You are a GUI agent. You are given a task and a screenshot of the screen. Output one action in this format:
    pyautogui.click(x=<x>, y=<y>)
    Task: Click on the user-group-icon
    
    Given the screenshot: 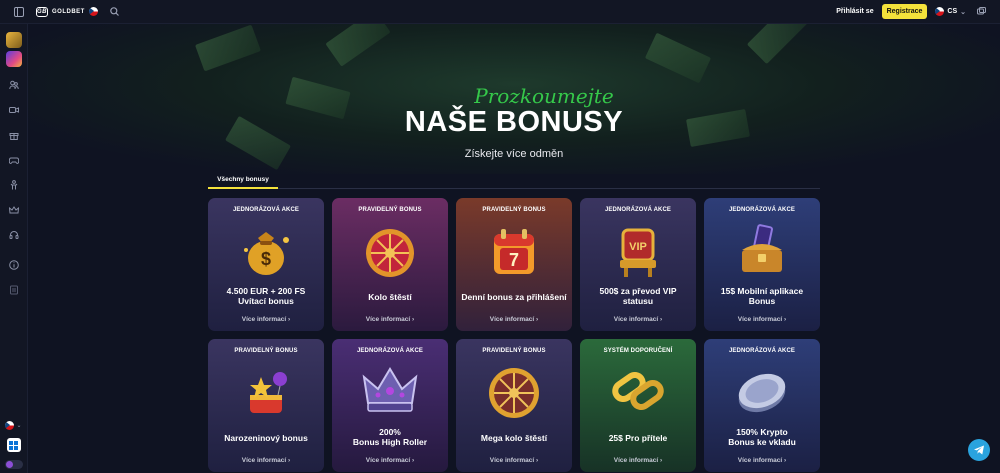 What is the action you would take?
    pyautogui.click(x=14, y=85)
    